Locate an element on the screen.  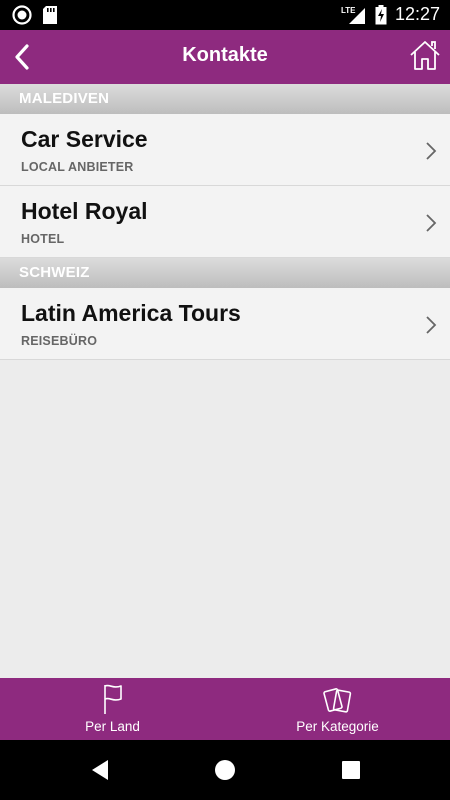
contact-name: Latin America Tours is located at coordinates (131, 313).